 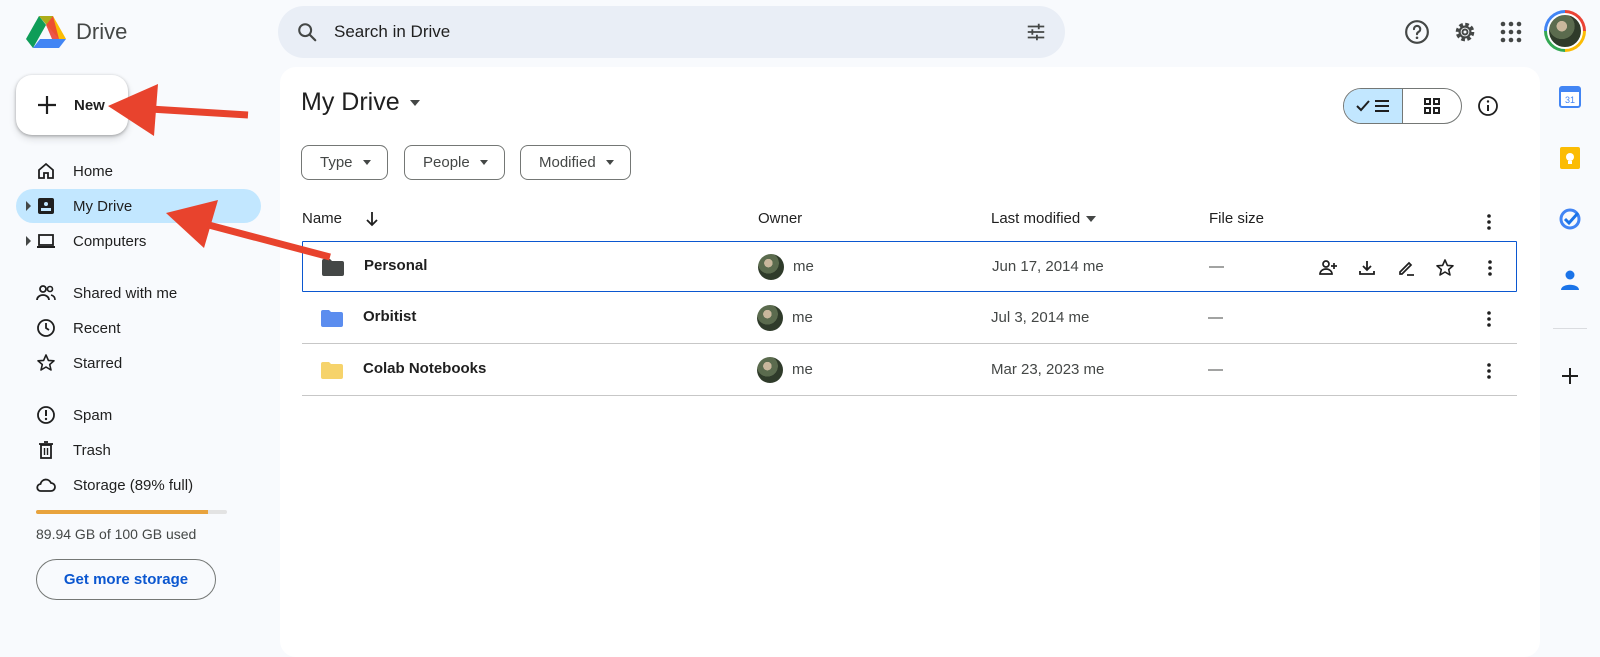 I want to click on help-icon, so click(x=1417, y=32).